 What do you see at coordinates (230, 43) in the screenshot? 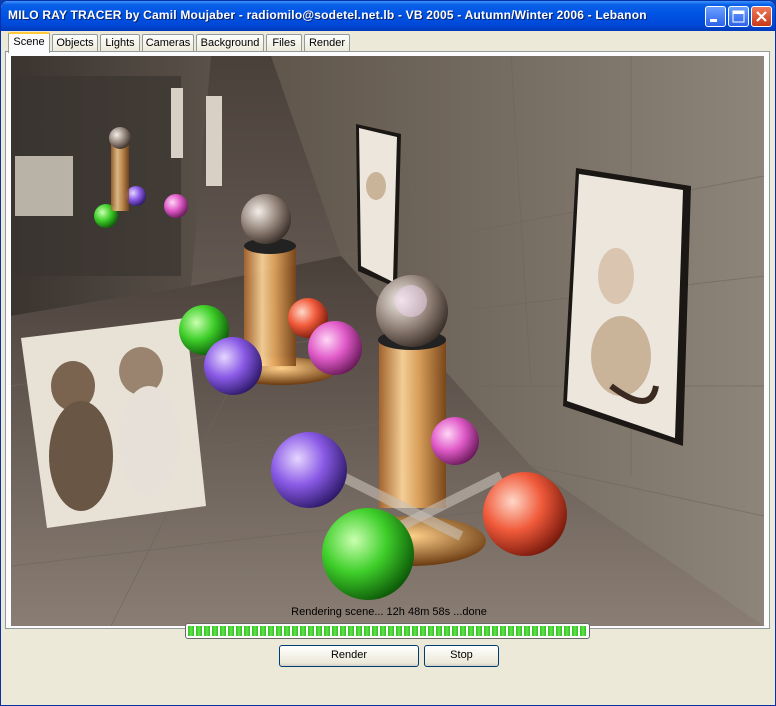
I see `tab-background: Background` at bounding box center [230, 43].